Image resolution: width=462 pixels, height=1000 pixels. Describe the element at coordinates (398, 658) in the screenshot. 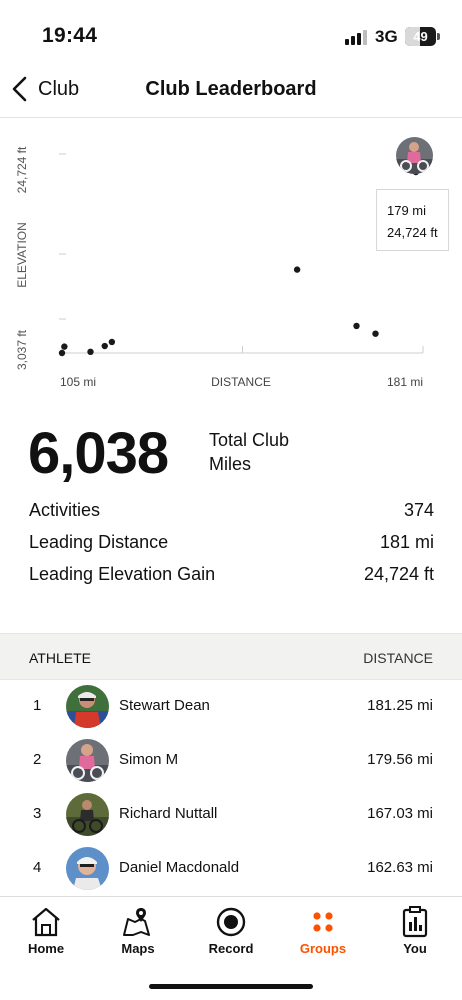

I see `distance-column-header: DISTANCE` at that location.